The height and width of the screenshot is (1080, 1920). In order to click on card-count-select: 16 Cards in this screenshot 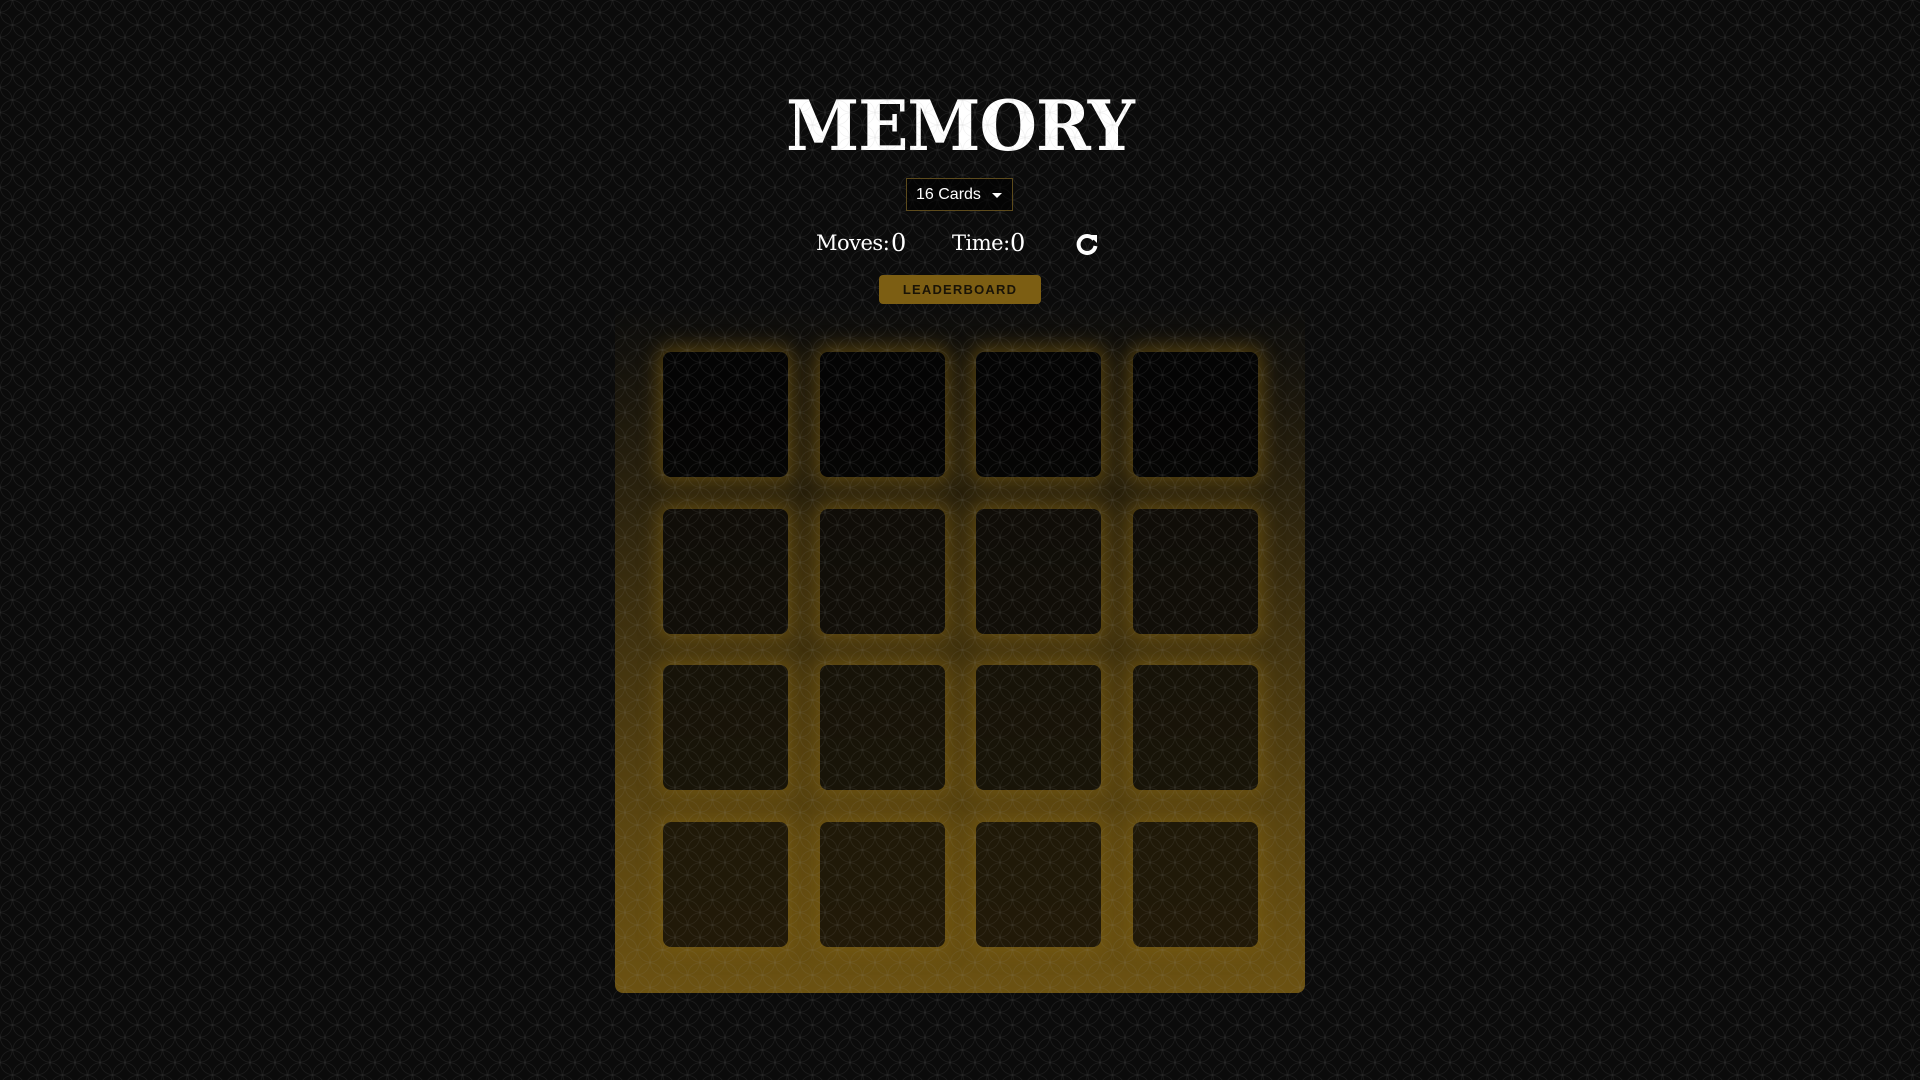, I will do `click(959, 194)`.